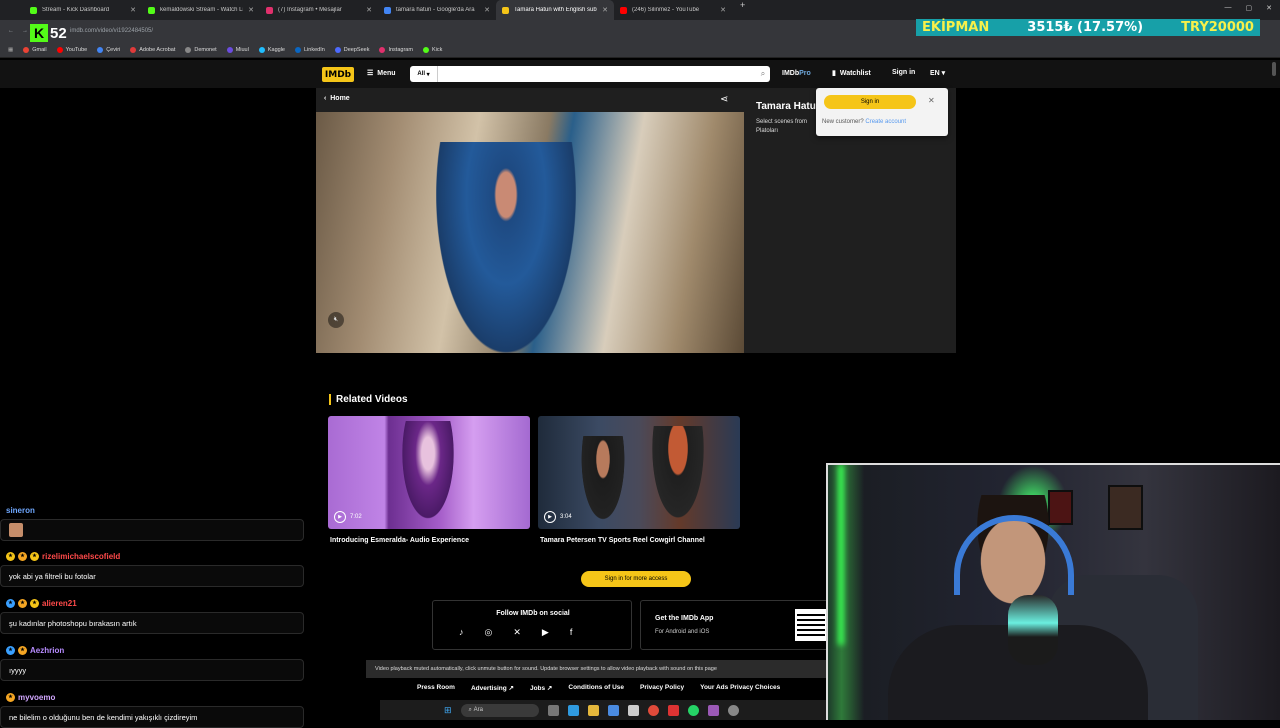 The image size is (1280, 728). What do you see at coordinates (682, 632) in the screenshot?
I see `app-subtitle: For Android and iOS` at bounding box center [682, 632].